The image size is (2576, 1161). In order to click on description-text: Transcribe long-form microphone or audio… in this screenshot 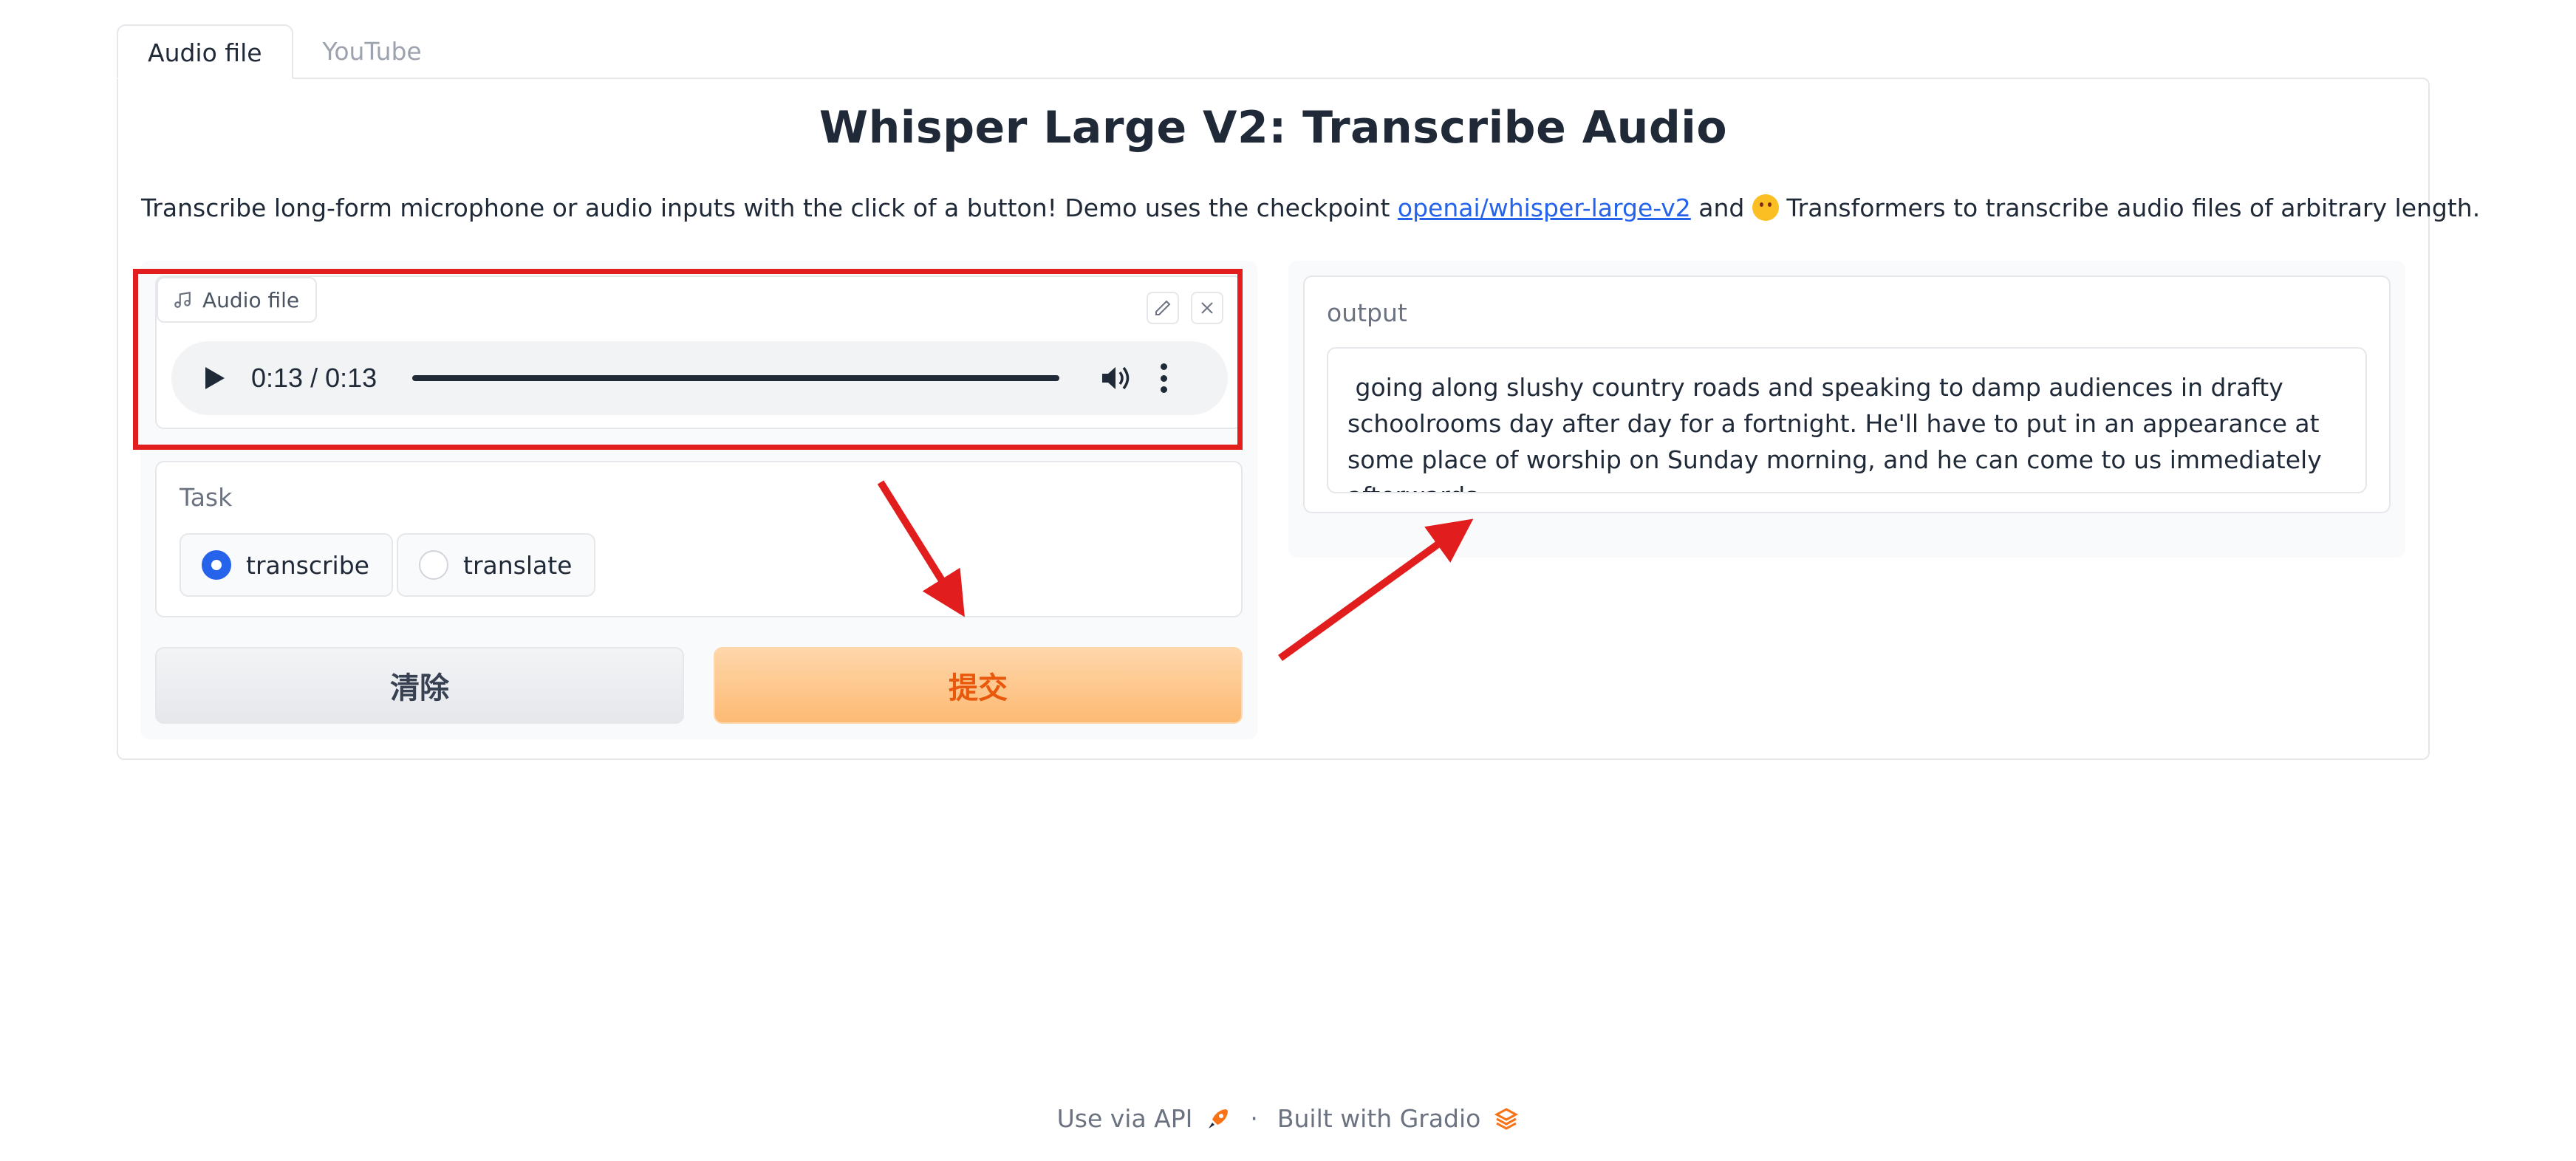, I will do `click(769, 208)`.